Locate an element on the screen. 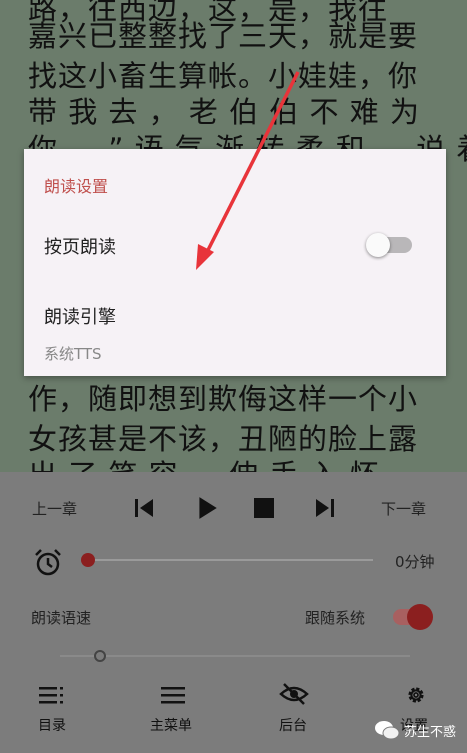 The height and width of the screenshot is (753, 467). prev-chapter-button: 上一章 is located at coordinates (54, 508).